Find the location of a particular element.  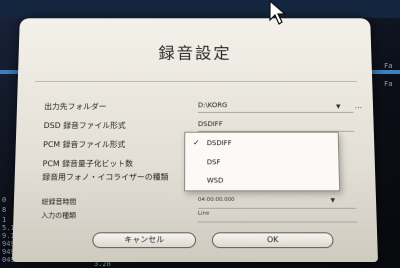

app-top-bar is located at coordinates (200, 9).